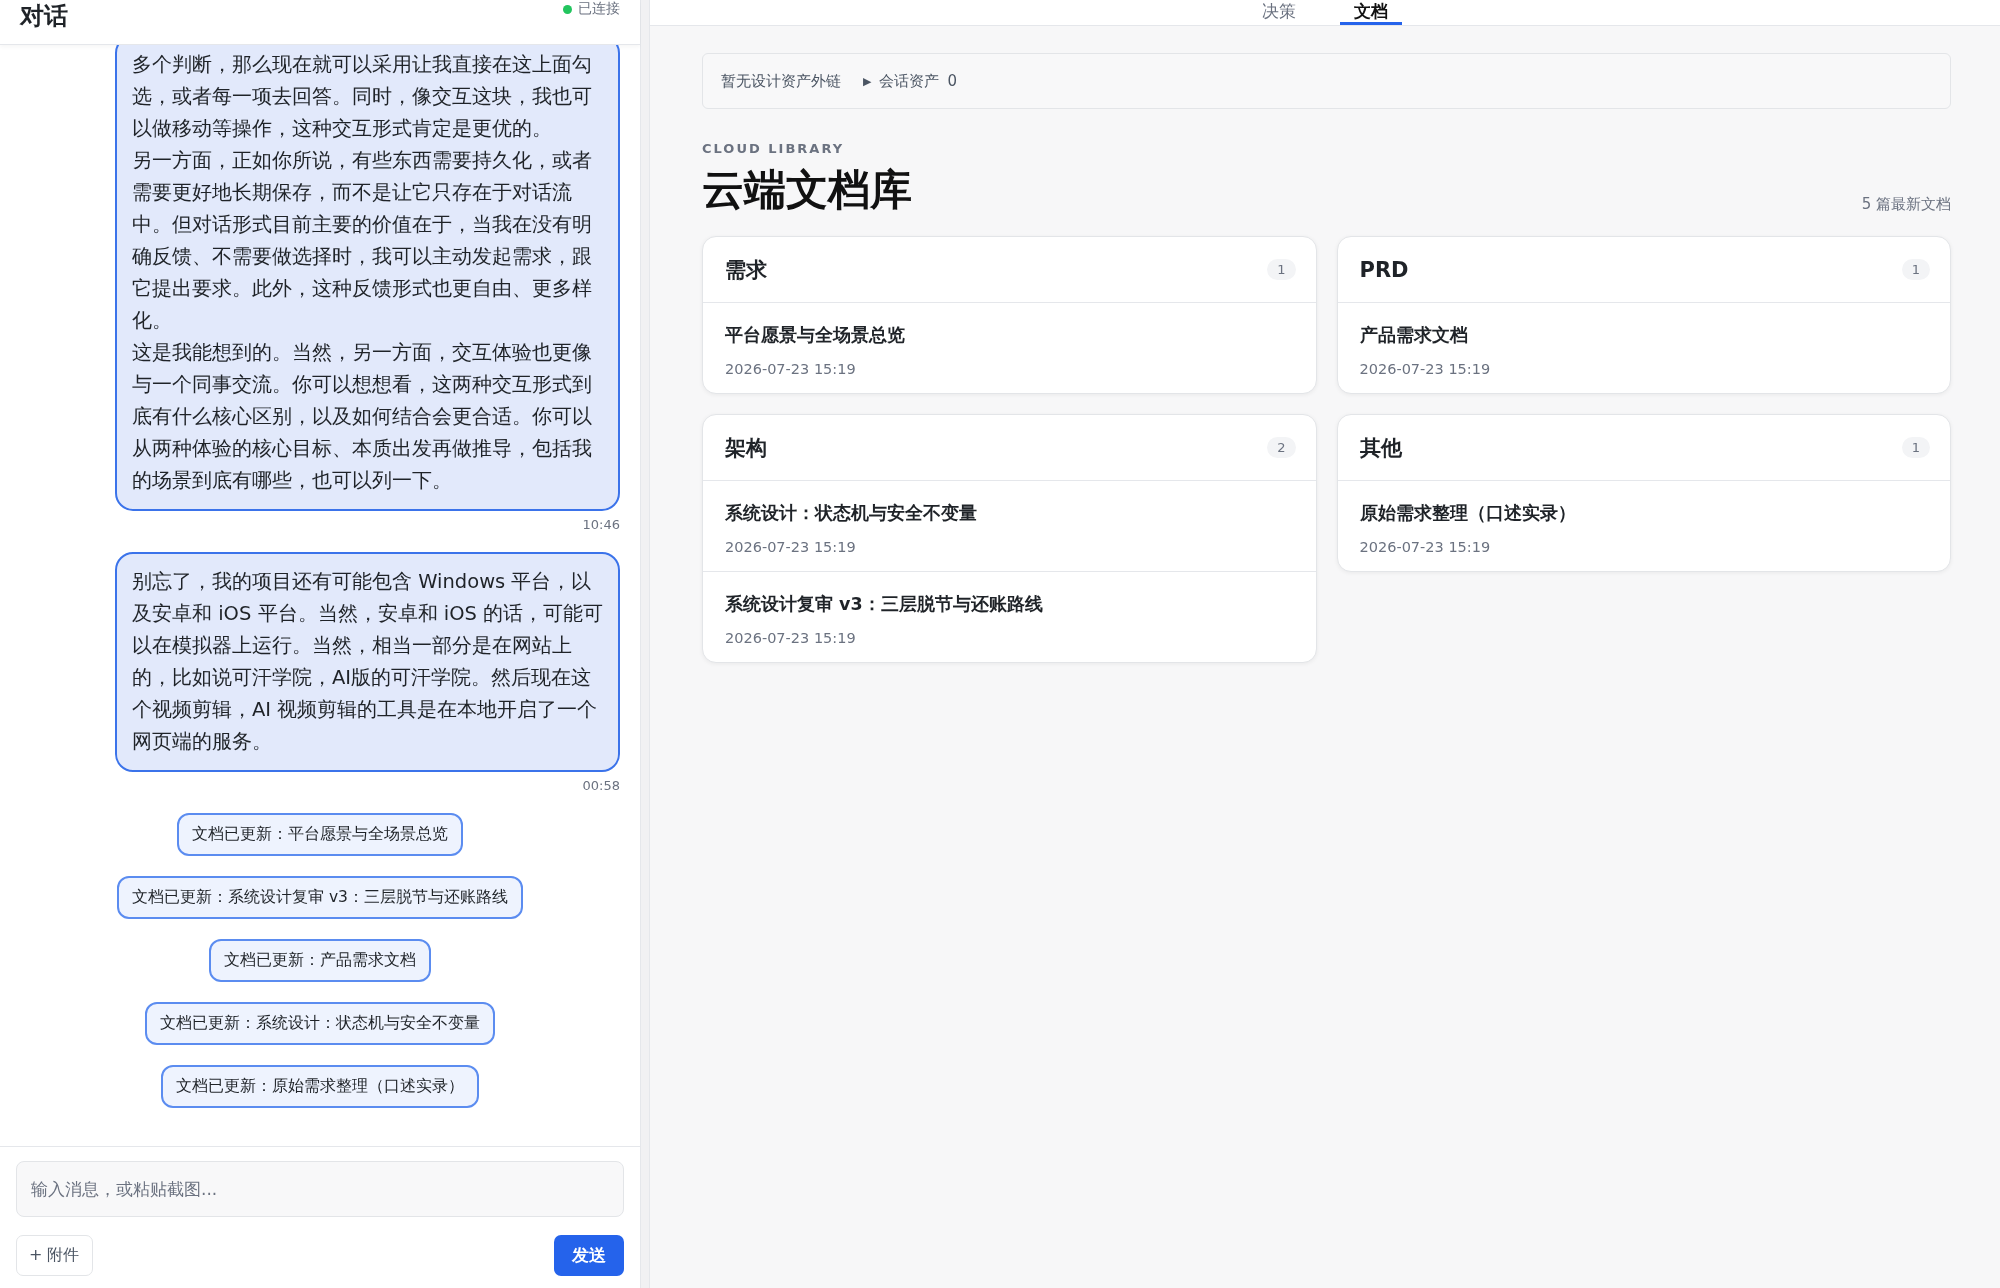 The height and width of the screenshot is (1288, 2000). What do you see at coordinates (368, 662) in the screenshot?
I see `message-paragraph: 别忘了，我的项目还有可能包含 Windows 平台，以及安卓和 iOS 平台。当然，安卓和 iOS 的话，可能可以在模拟器上运行。当然，相当一部分是在网站上的，比如说可汗学院，AI版的可汗学院。然后现在这个视频剪辑，AI 视频剪辑的工具是在本地开启了一个网页端的服务。` at bounding box center [368, 662].